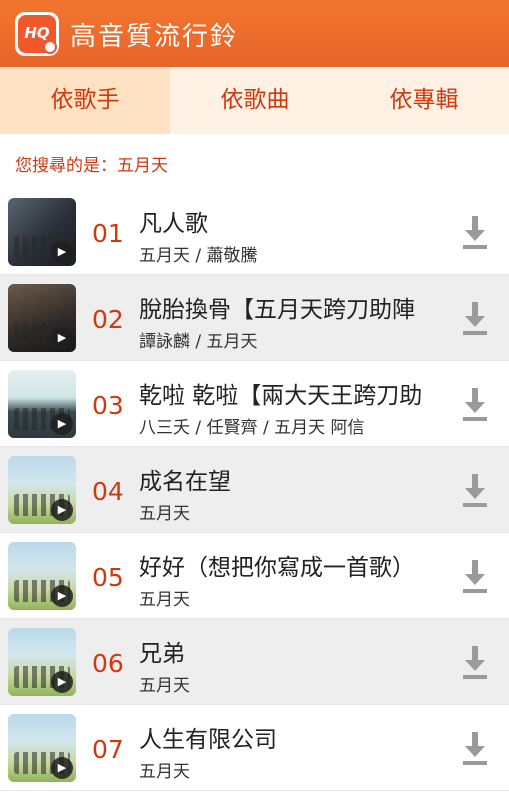 This screenshot has width=509, height=800. What do you see at coordinates (108, 405) in the screenshot?
I see `track-number: 03` at bounding box center [108, 405].